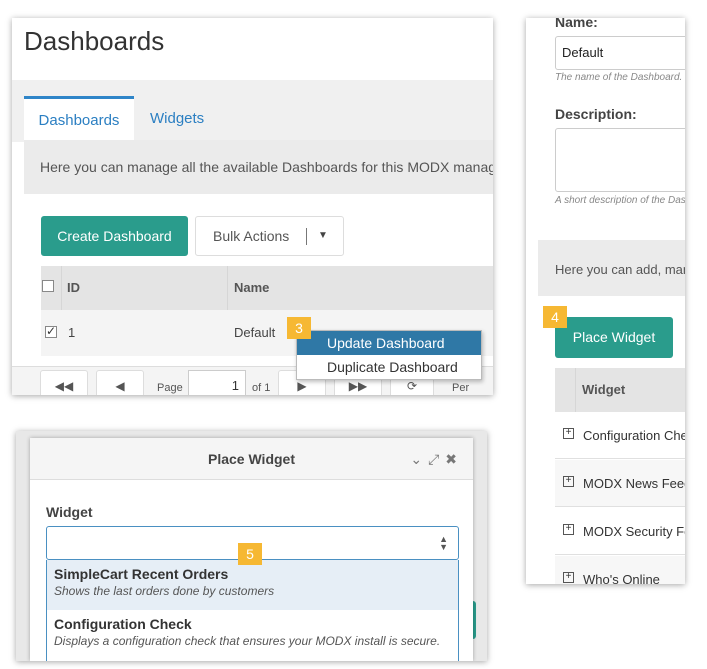 This screenshot has height=669, width=707. Describe the element at coordinates (48, 286) in the screenshot. I see `select-all-checkbox` at that location.